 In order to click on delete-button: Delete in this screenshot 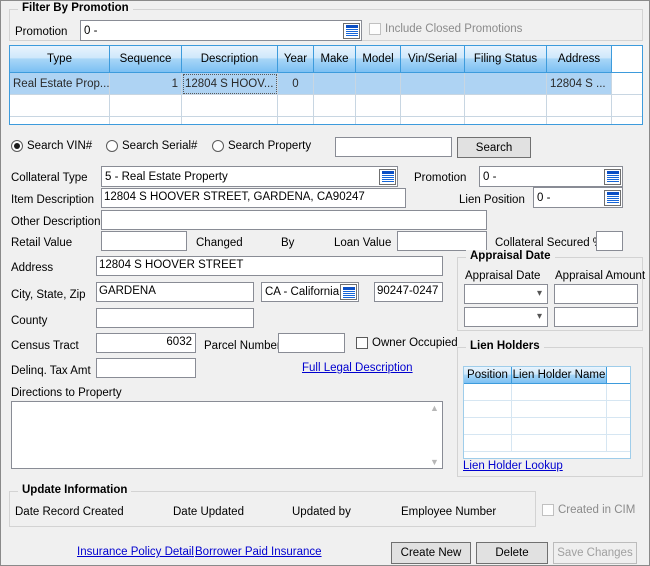, I will do `click(512, 553)`.